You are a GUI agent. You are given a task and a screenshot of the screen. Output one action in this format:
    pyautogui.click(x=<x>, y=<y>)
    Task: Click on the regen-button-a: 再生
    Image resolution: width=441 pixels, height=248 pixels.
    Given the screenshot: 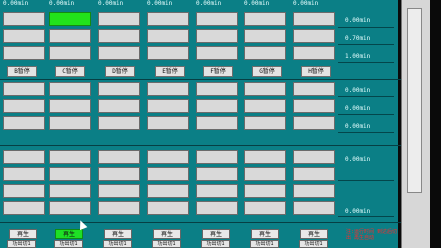 What is the action you would take?
    pyautogui.click(x=23, y=234)
    